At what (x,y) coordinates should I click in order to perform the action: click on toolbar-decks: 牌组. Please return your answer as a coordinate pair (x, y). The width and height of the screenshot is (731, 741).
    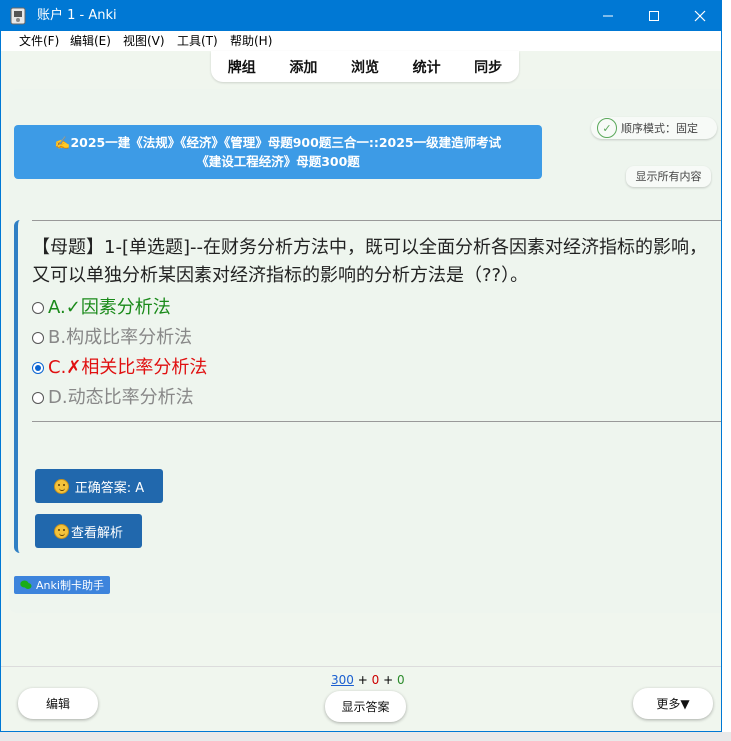
    Looking at the image, I should click on (242, 67).